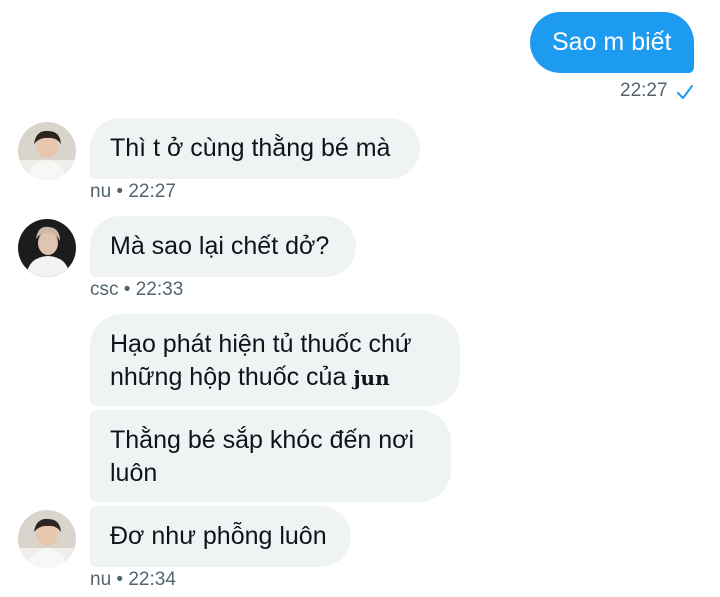  Describe the element at coordinates (137, 289) in the screenshot. I see `message-sender-time: csc • 22:33` at that location.